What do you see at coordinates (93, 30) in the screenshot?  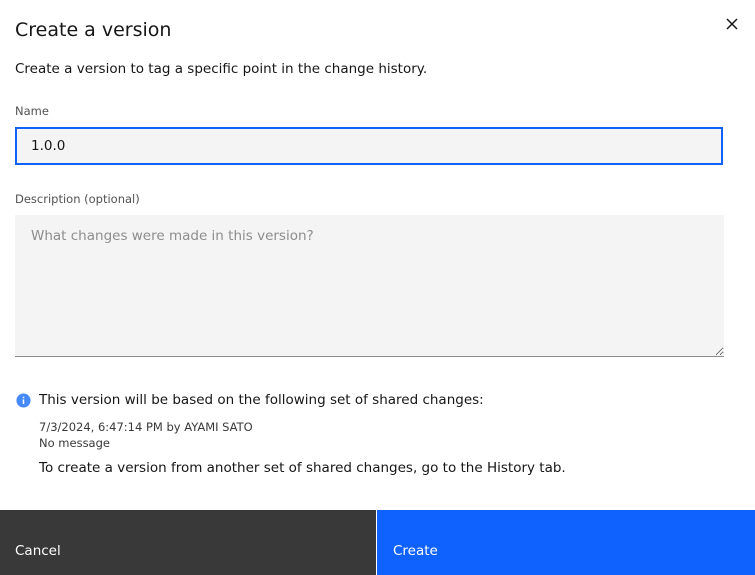 I see `dialog-title: Create a version` at bounding box center [93, 30].